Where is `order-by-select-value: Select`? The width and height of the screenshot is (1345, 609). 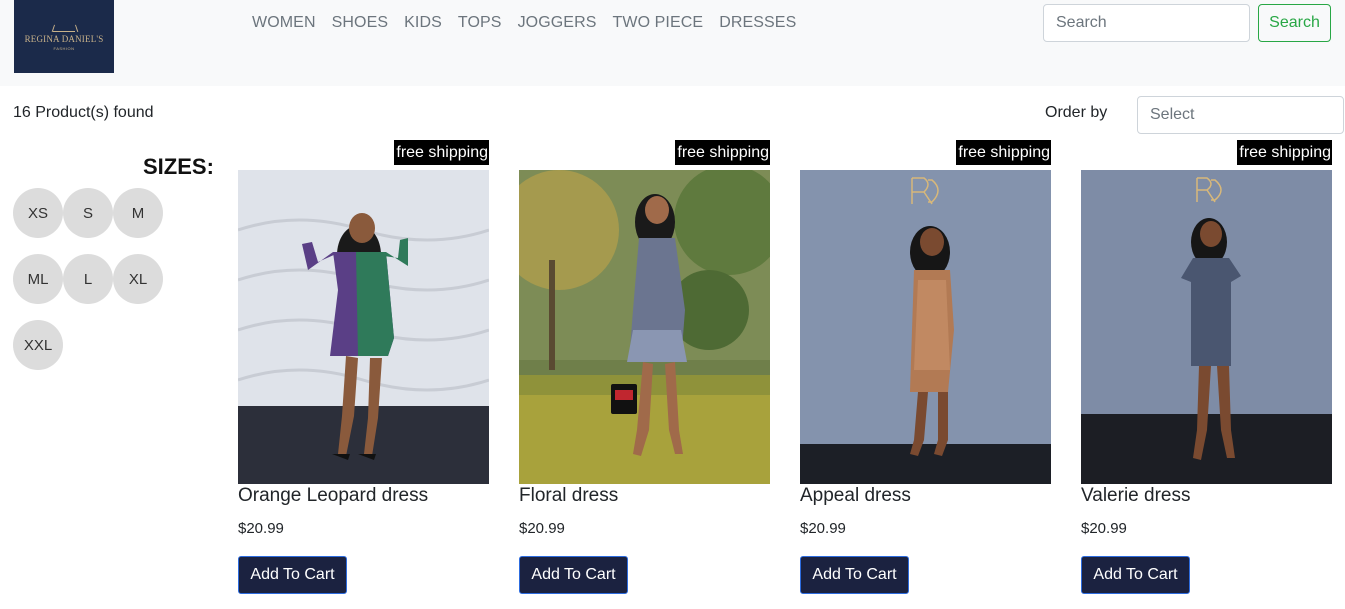
order-by-select-value: Select is located at coordinates (1172, 114).